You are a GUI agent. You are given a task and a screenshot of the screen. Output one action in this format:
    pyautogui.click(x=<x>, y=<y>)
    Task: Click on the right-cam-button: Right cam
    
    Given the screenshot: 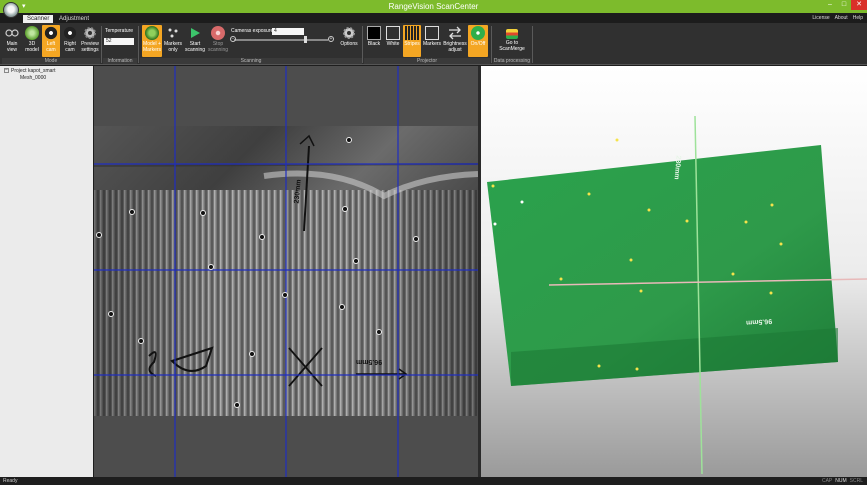 What is the action you would take?
    pyautogui.click(x=70, y=41)
    